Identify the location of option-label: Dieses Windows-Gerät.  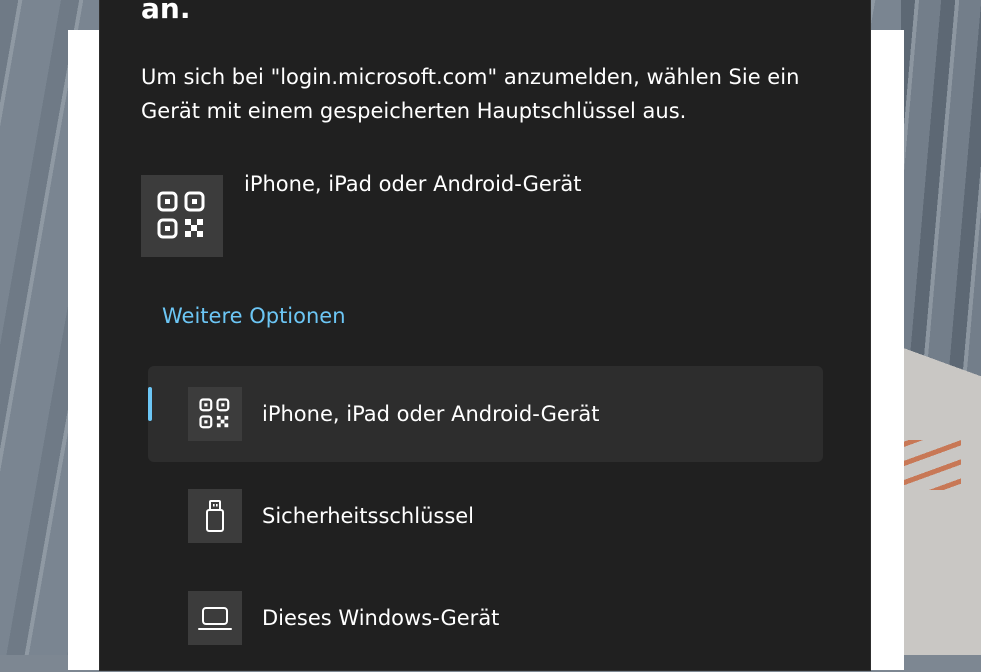
(381, 618).